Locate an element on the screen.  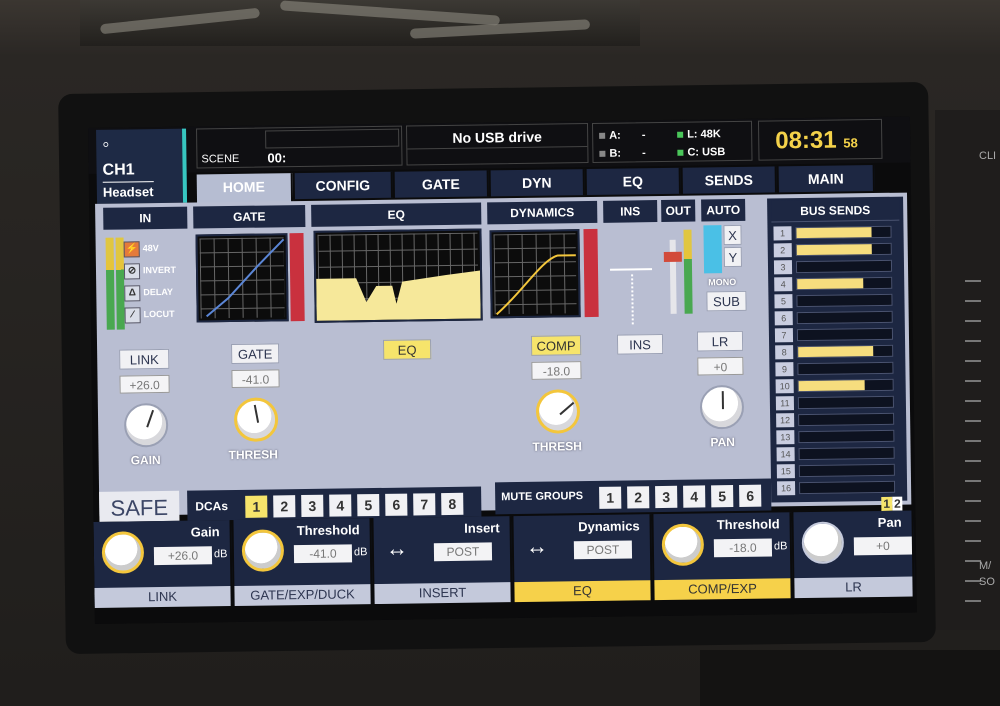
option-delay: Δ DELAY is located at coordinates (157, 292).